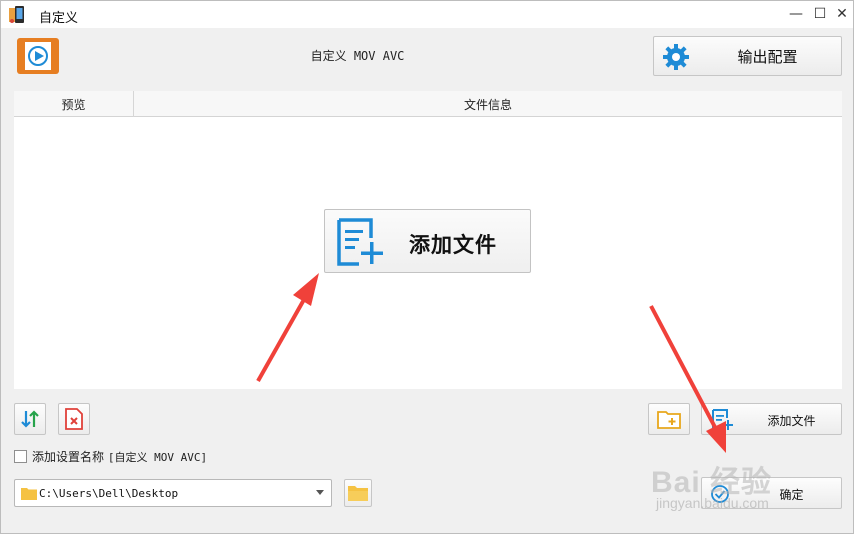 The width and height of the screenshot is (854, 534). What do you see at coordinates (791, 421) in the screenshot?
I see `add-file-label: 添加文件` at bounding box center [791, 421].